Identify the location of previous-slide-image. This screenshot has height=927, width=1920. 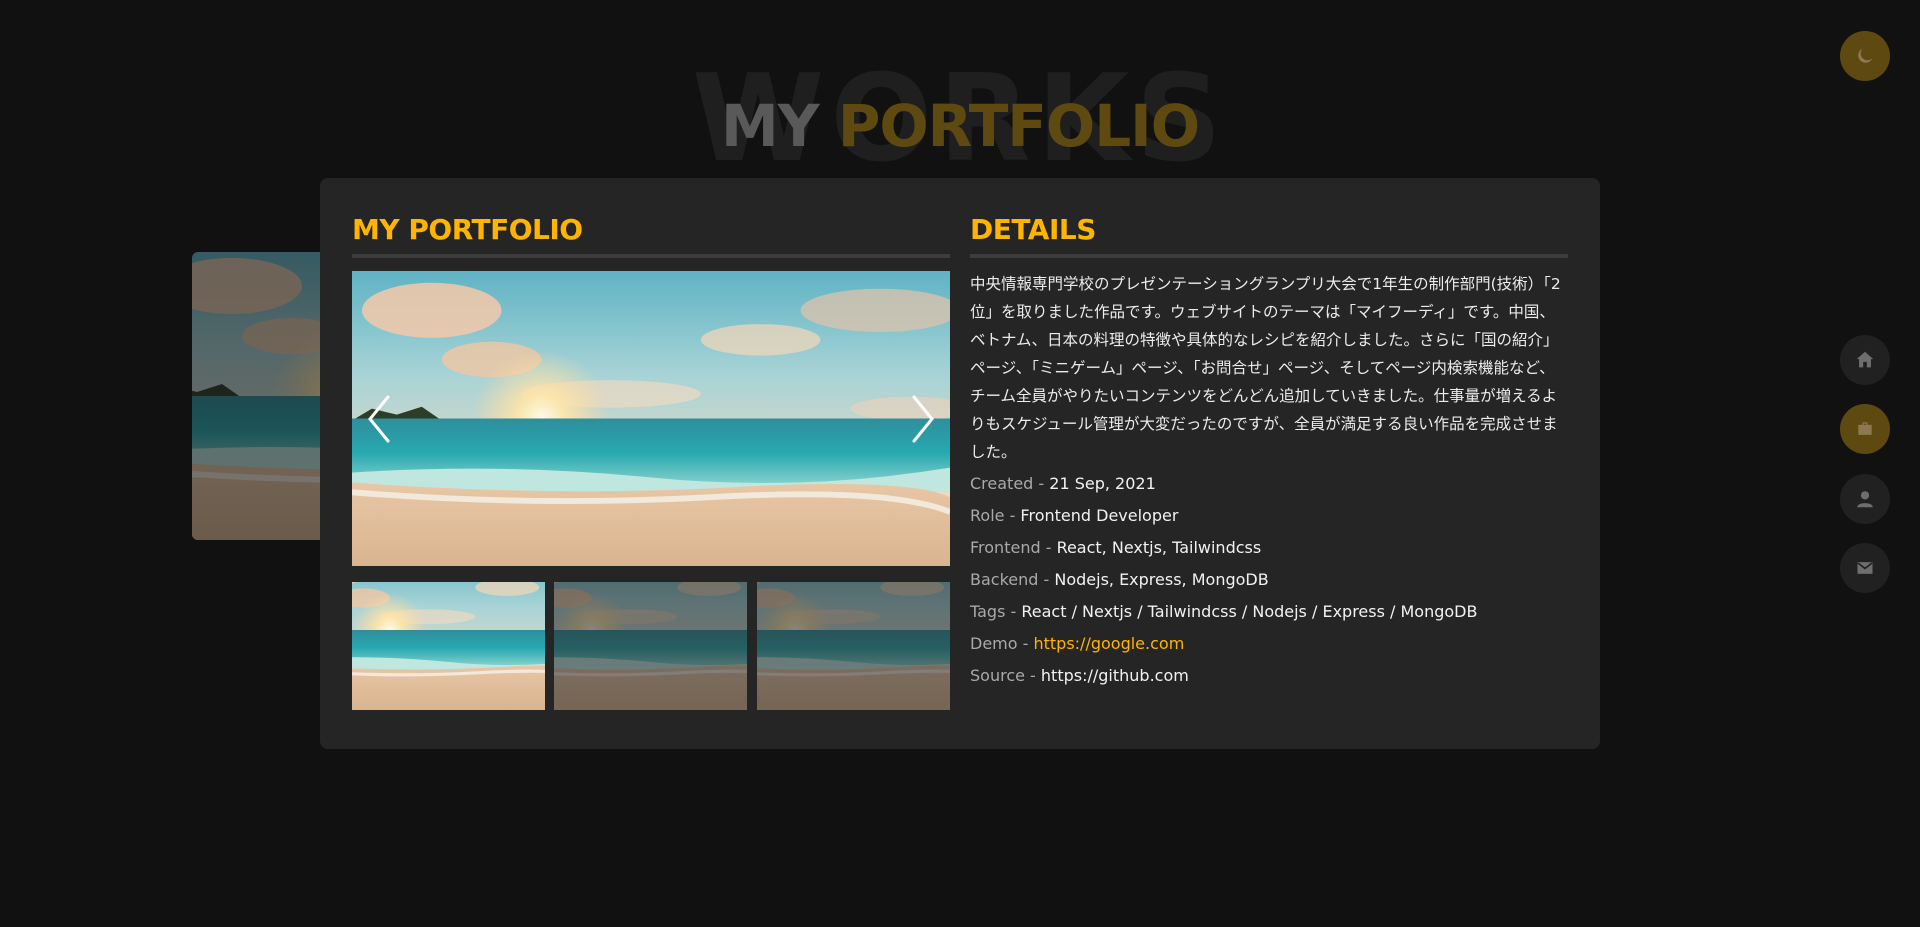
(262, 396).